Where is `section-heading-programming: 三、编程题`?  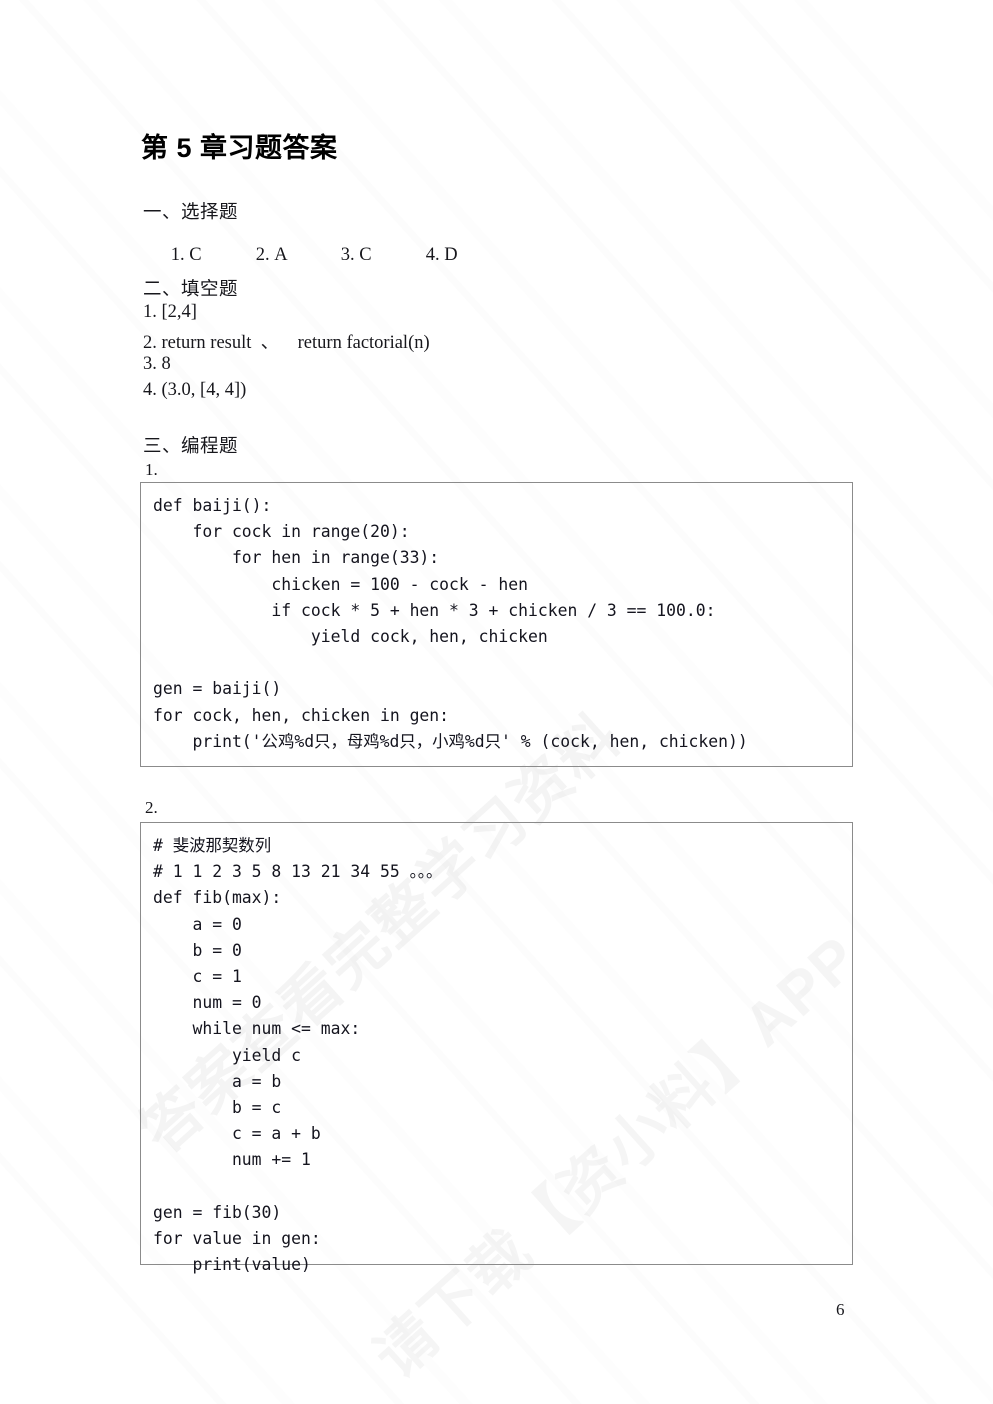
section-heading-programming: 三、编程题 is located at coordinates (191, 447).